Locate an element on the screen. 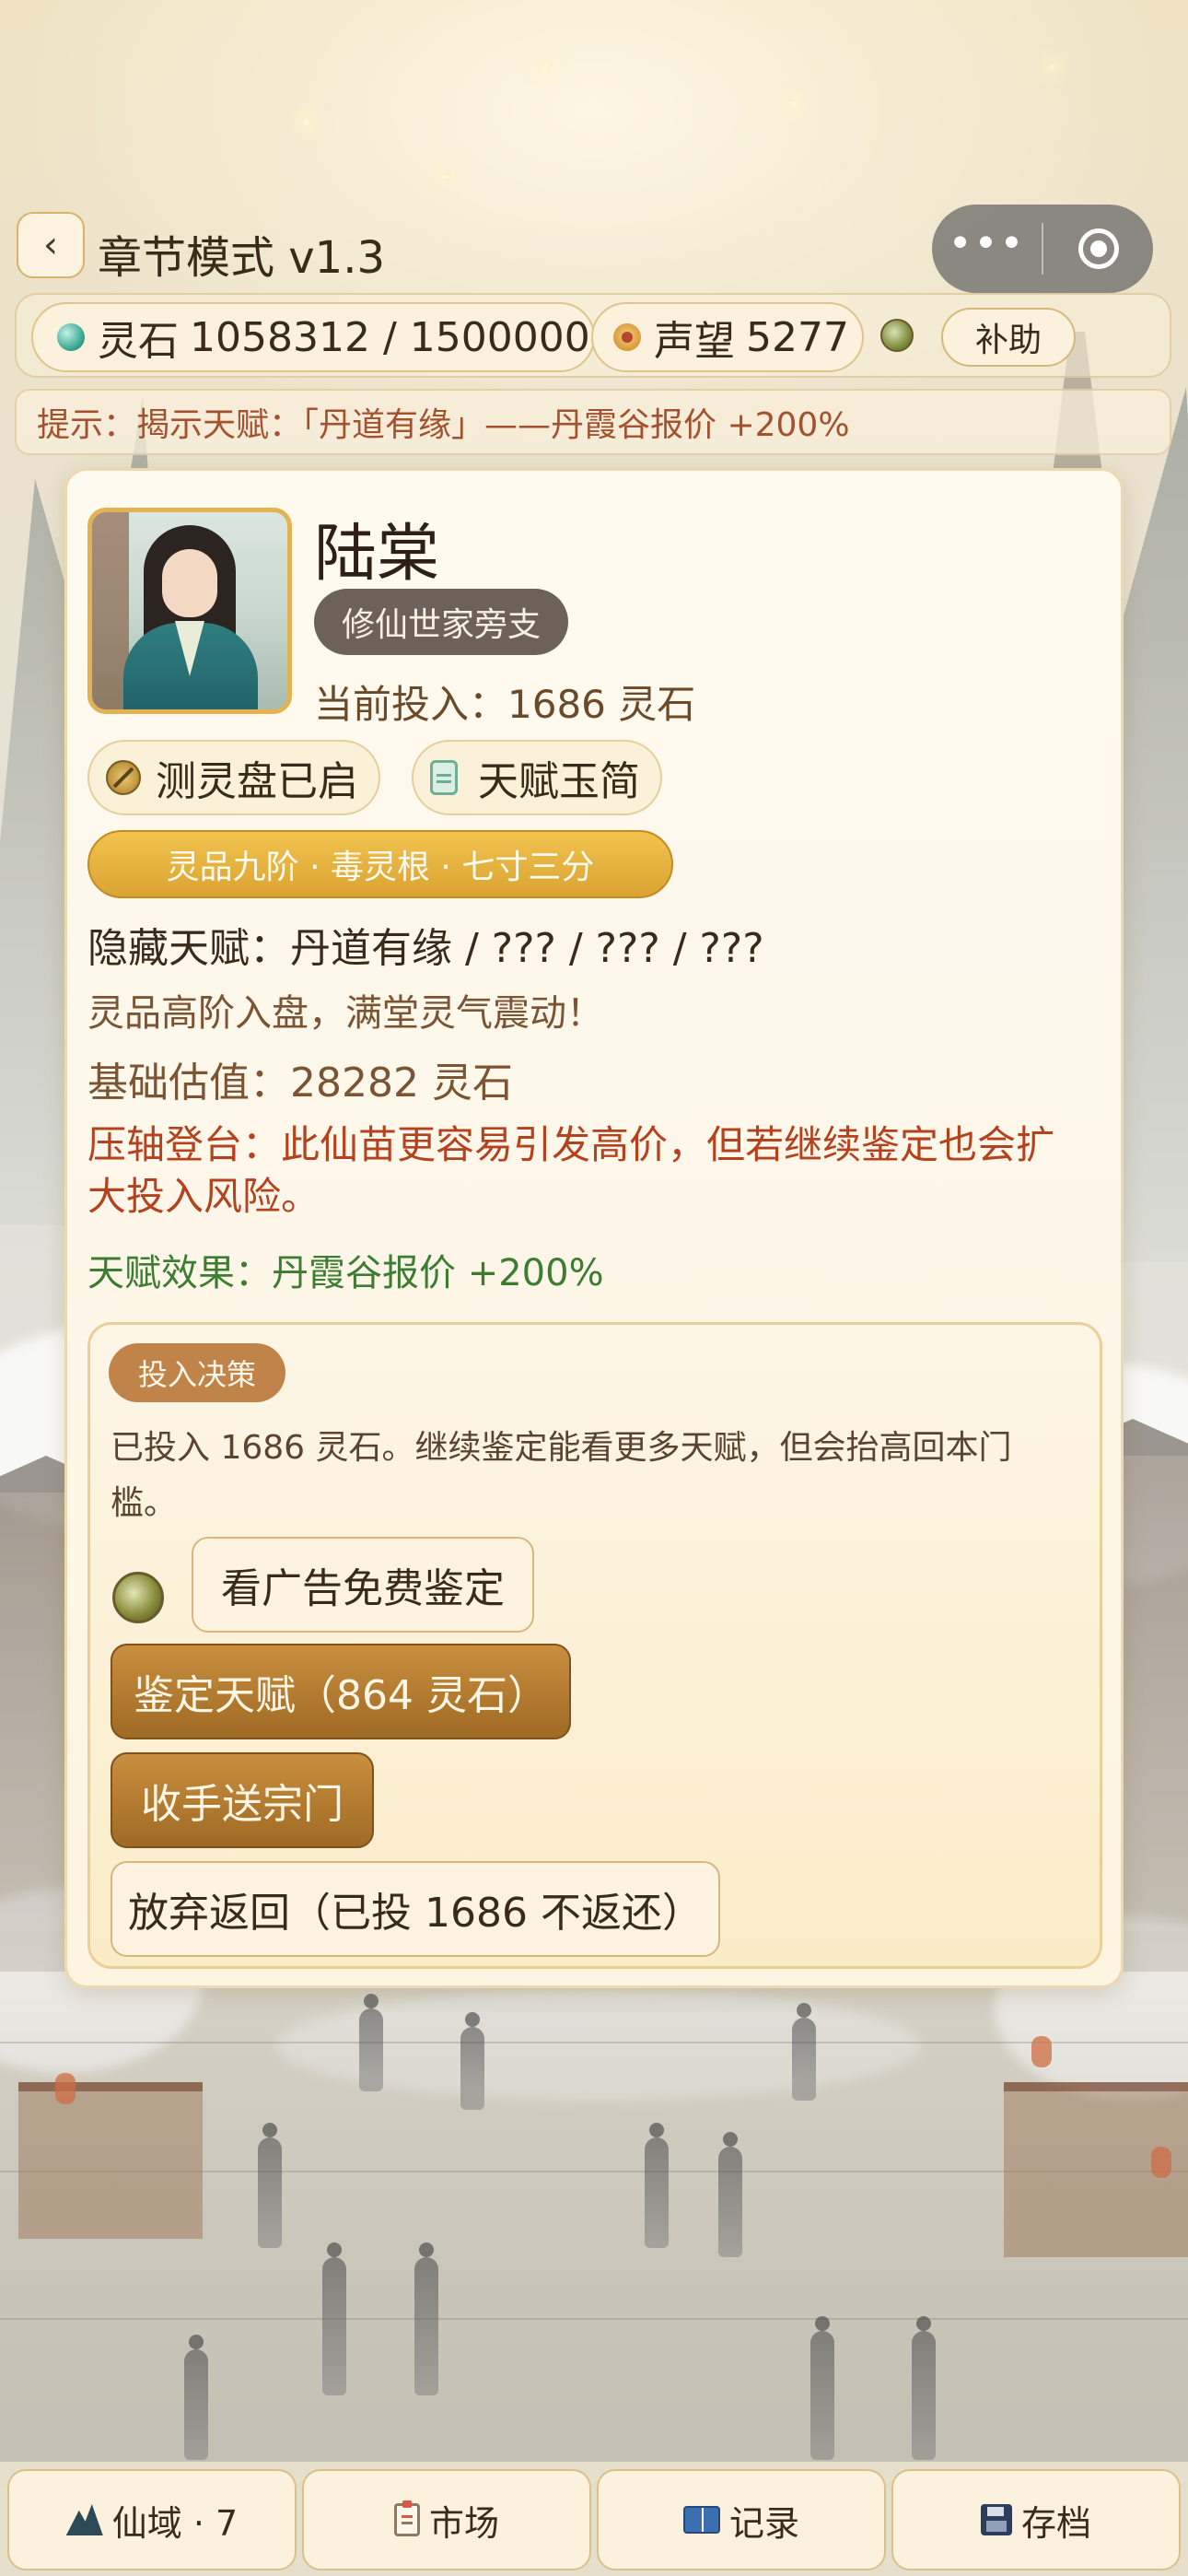 The width and height of the screenshot is (1188, 2576). nav-records: 记录 is located at coordinates (741, 2519).